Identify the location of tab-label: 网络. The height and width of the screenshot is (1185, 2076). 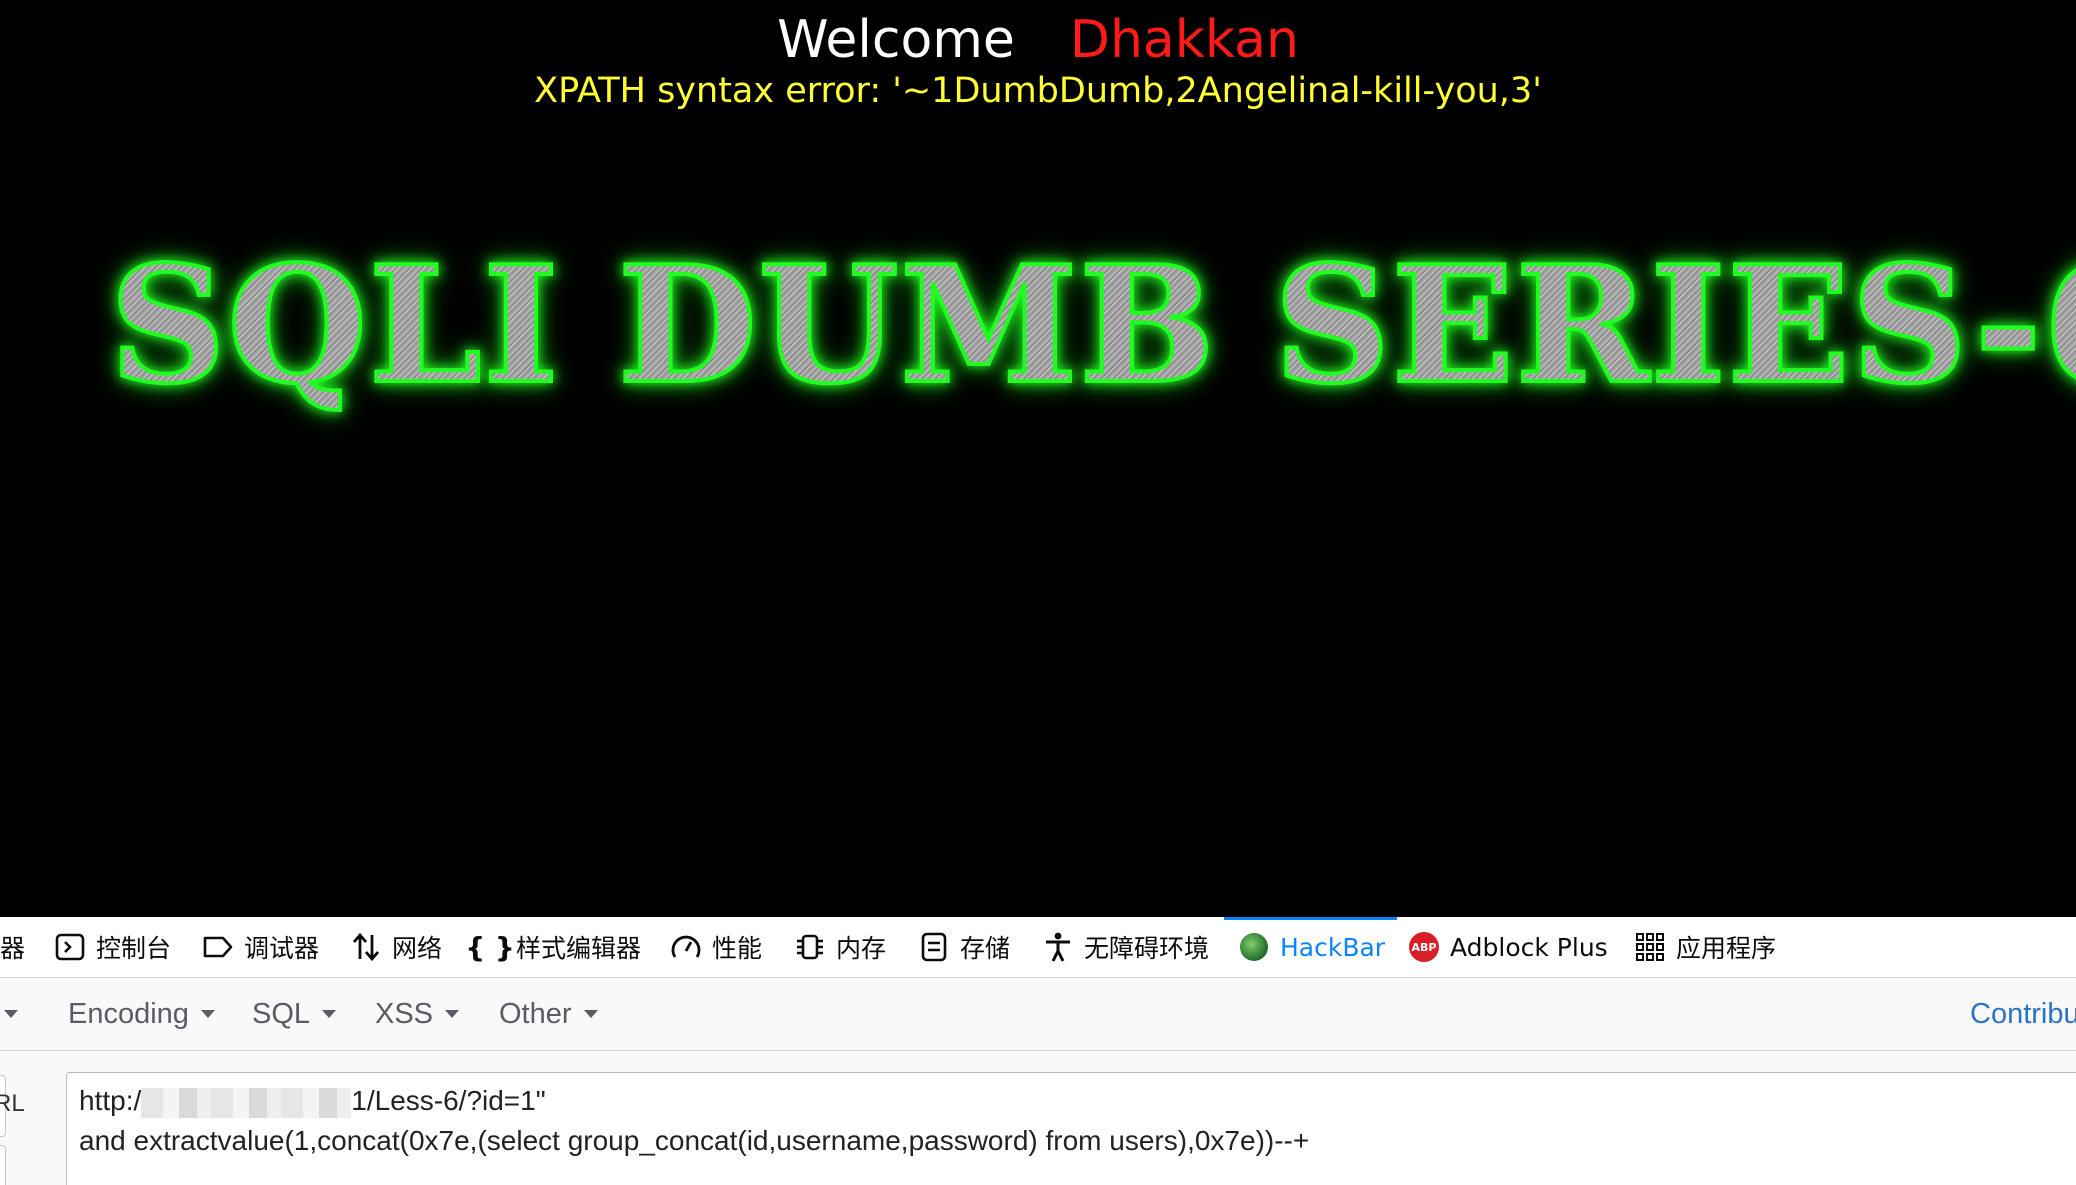
(417, 948).